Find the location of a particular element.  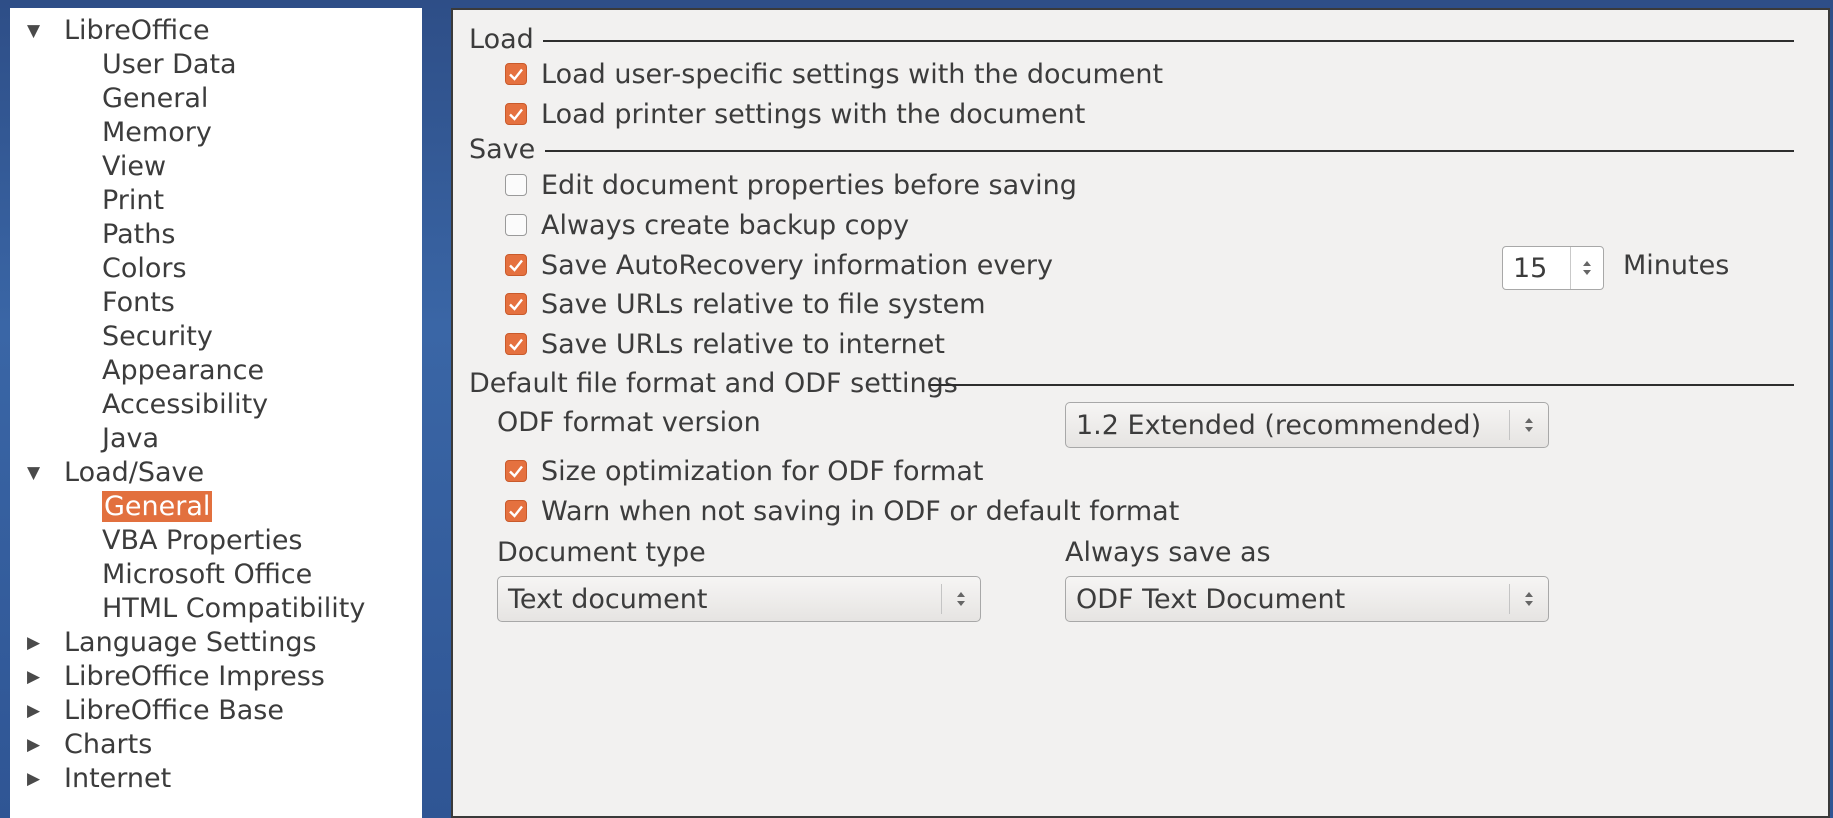

tree-item: HTML Compatibility is located at coordinates (216, 609).